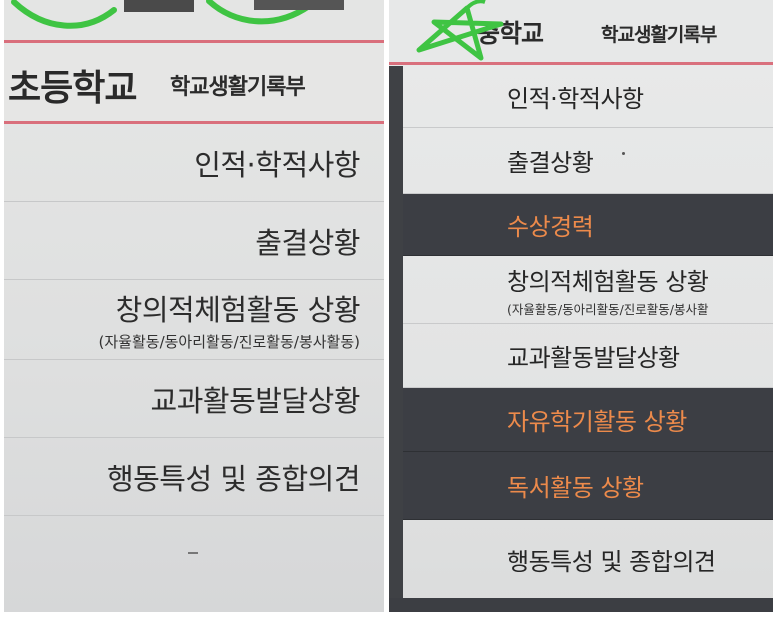  Describe the element at coordinates (72, 88) in the screenshot. I see `school-level-title: 초등학교` at that location.